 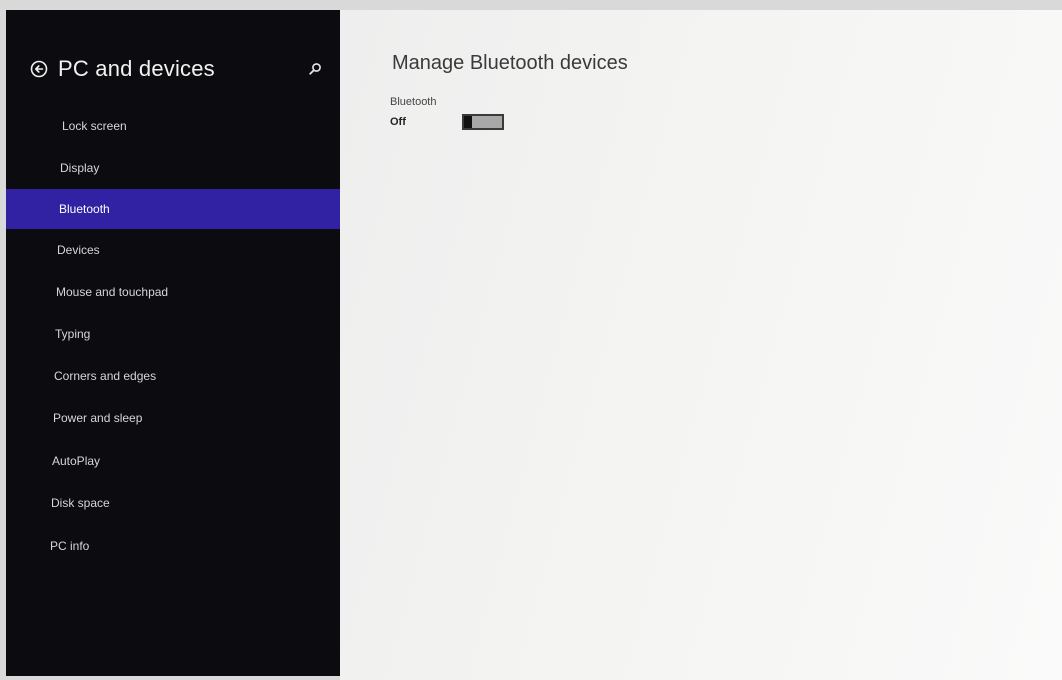 I want to click on sidebar-item-label: PC info, so click(x=70, y=546).